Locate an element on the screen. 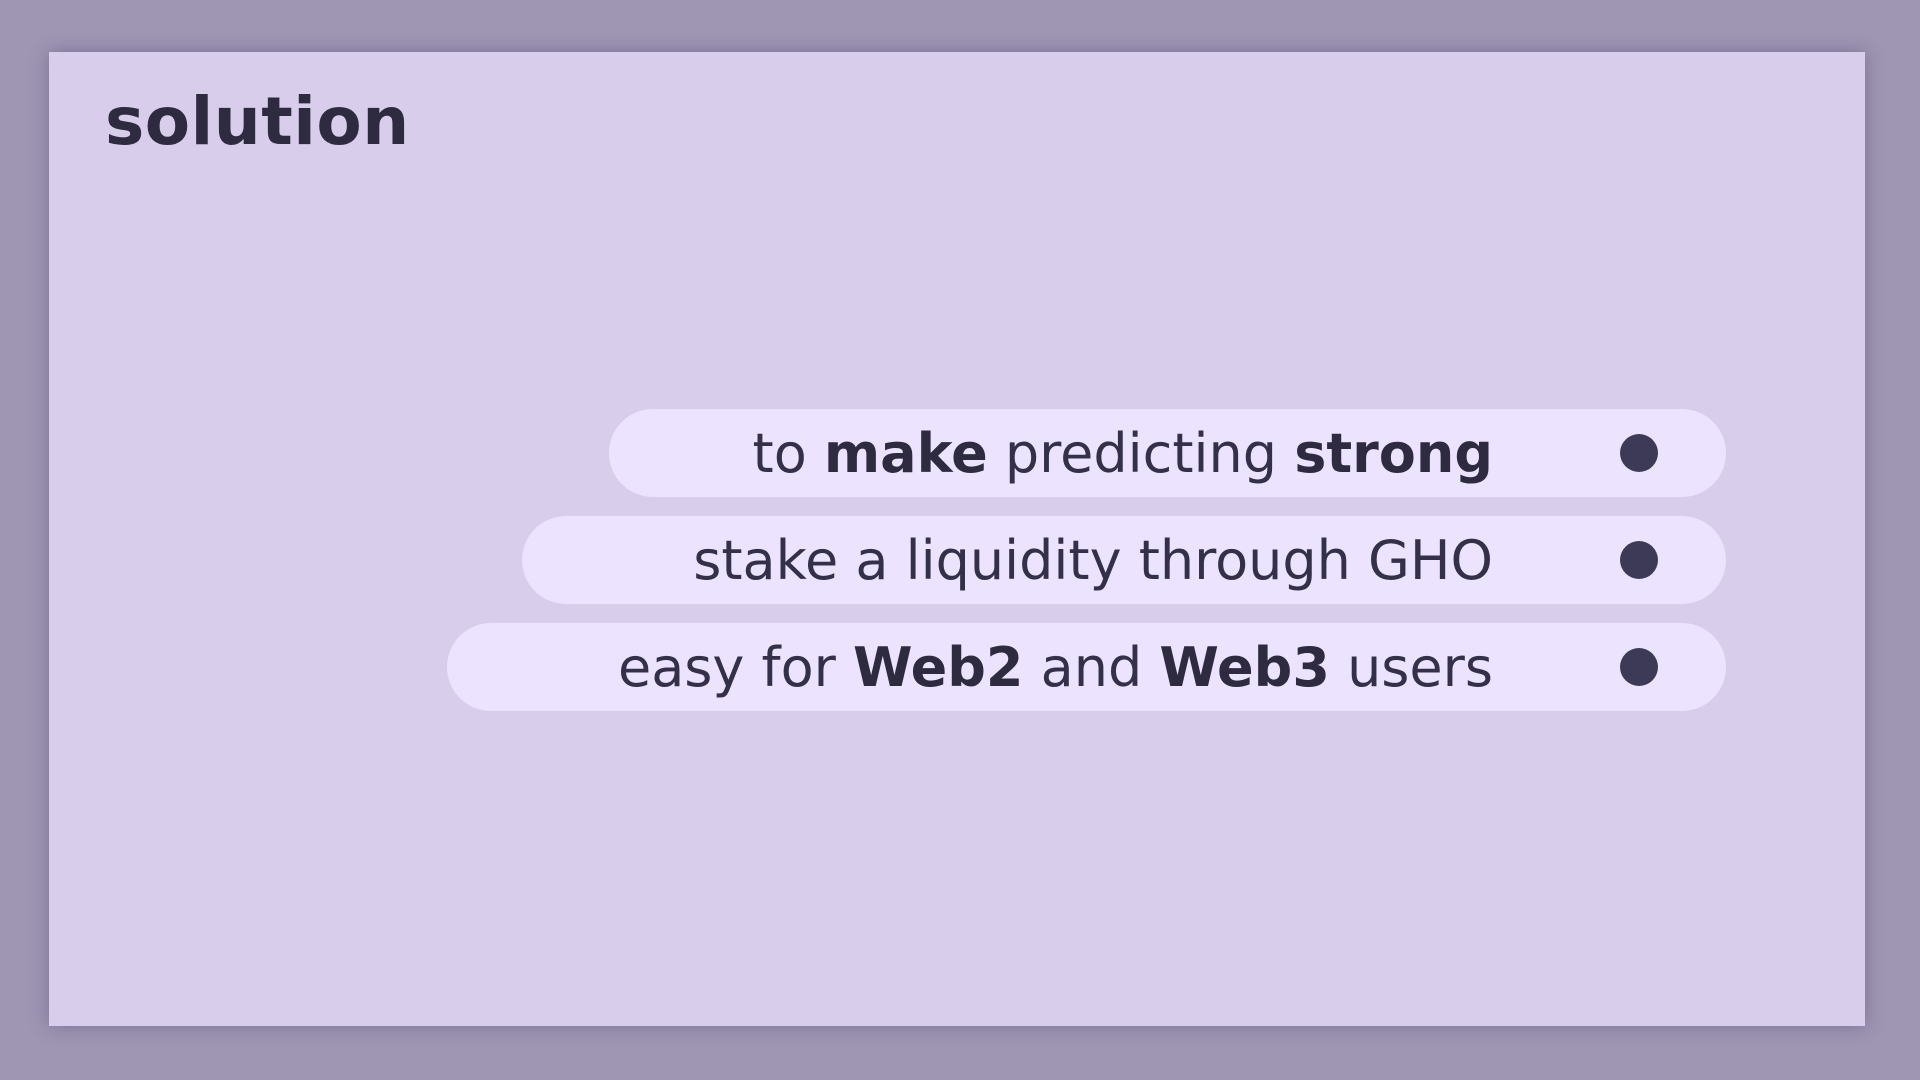 This screenshot has width=1920, height=1080. list-item: to make predicting strong is located at coordinates (1167, 453).